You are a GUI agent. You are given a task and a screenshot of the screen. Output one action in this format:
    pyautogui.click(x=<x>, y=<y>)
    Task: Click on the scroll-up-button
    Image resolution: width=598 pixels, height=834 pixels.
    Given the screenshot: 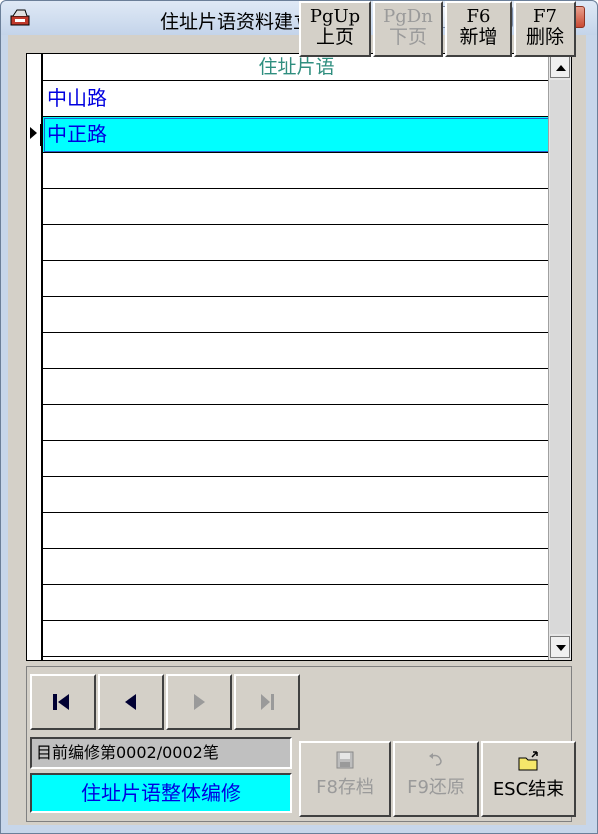 What is the action you would take?
    pyautogui.click(x=560, y=67)
    